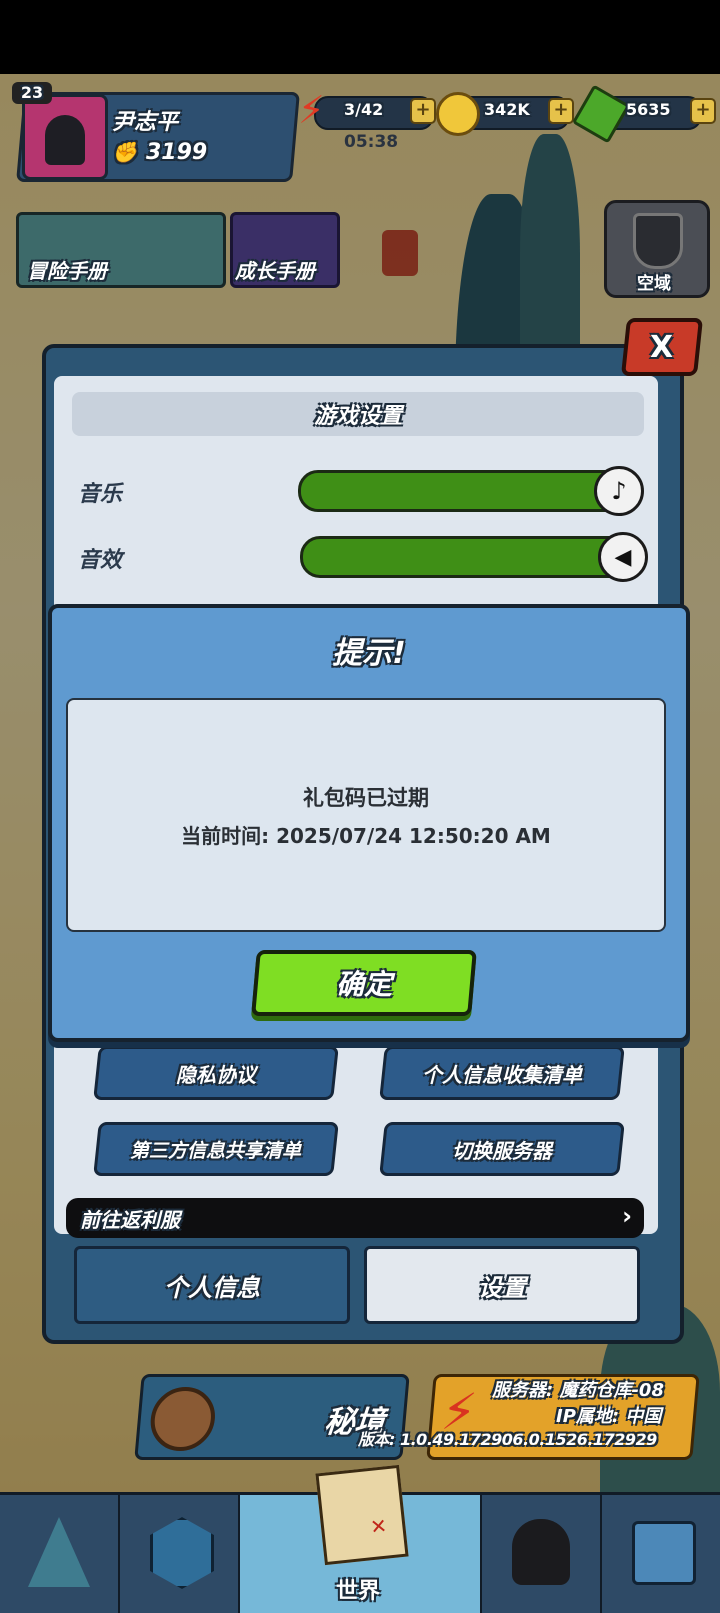 This screenshot has width=720, height=1613. What do you see at coordinates (379, 1526) in the screenshot?
I see `map-marker-icon: ✕` at bounding box center [379, 1526].